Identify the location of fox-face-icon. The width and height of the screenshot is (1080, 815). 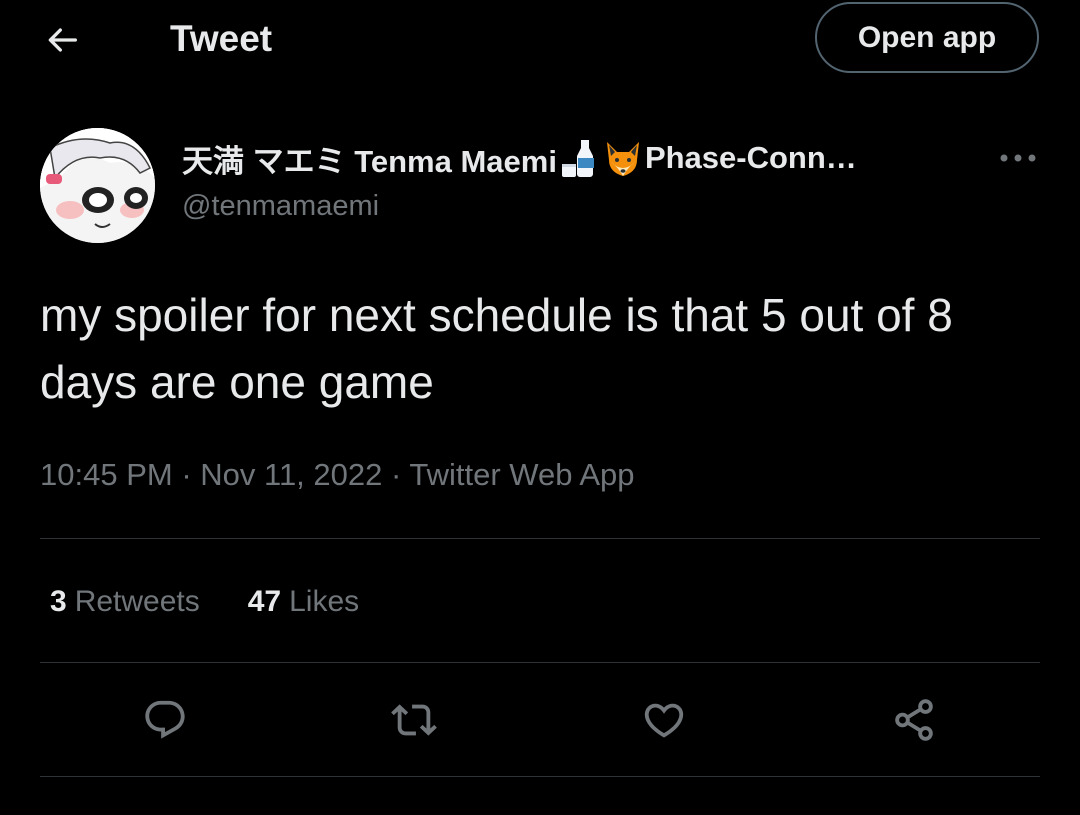
(622, 159).